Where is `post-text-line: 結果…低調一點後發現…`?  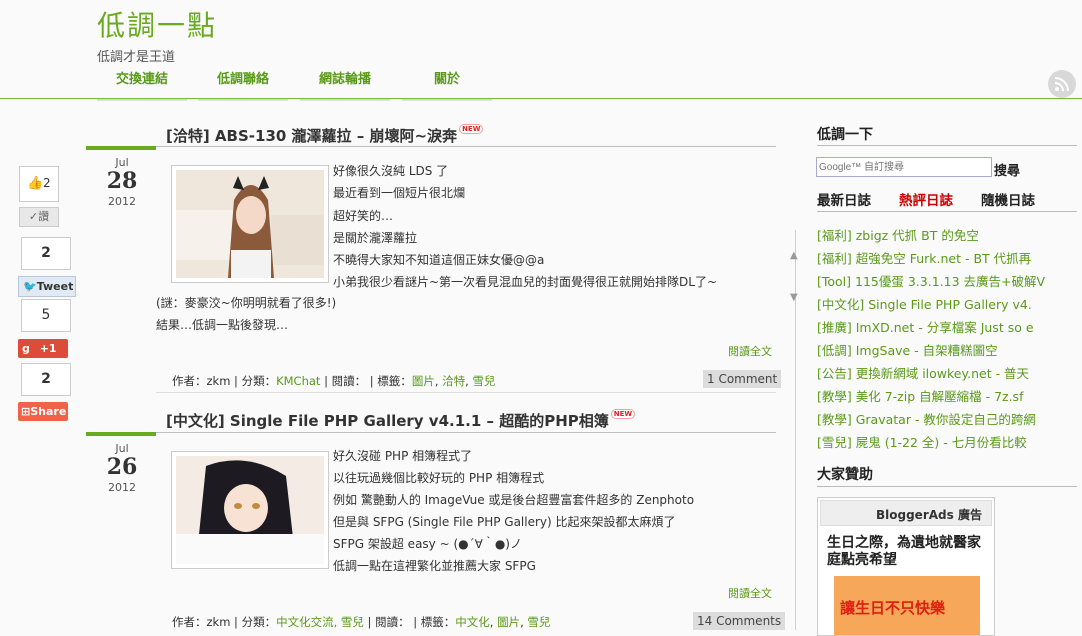 post-text-line: 結果…低調一點後發現… is located at coordinates (222, 325).